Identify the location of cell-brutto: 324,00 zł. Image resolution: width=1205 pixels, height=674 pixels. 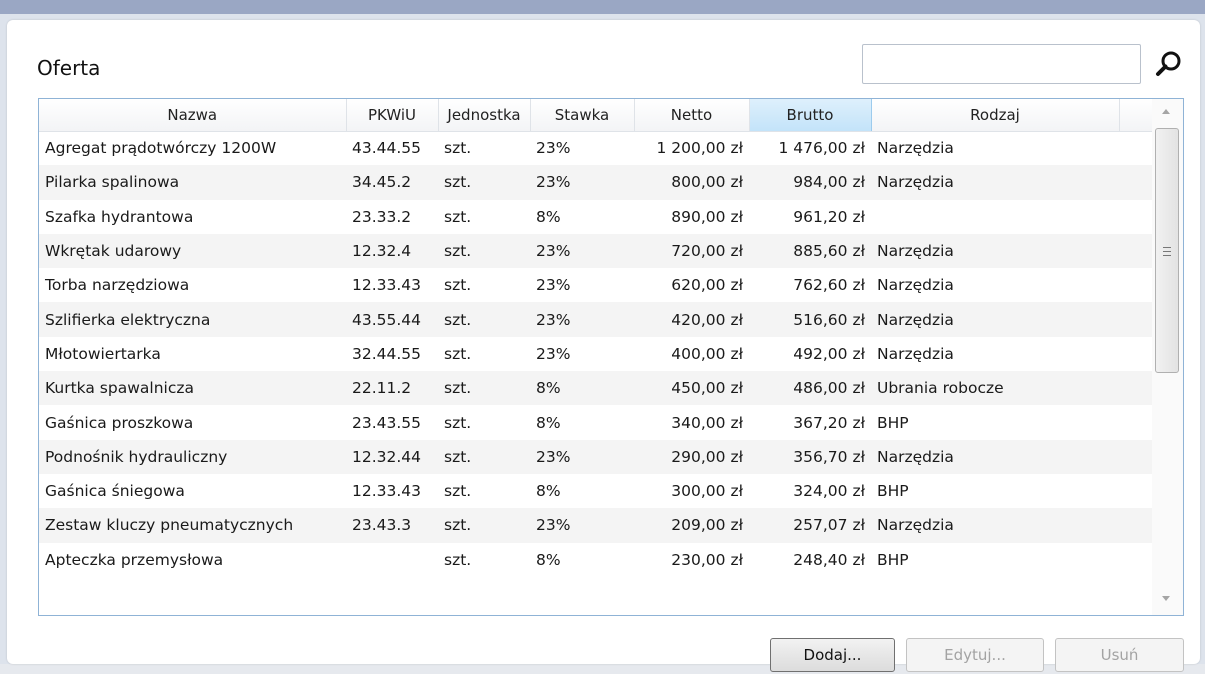
(829, 491).